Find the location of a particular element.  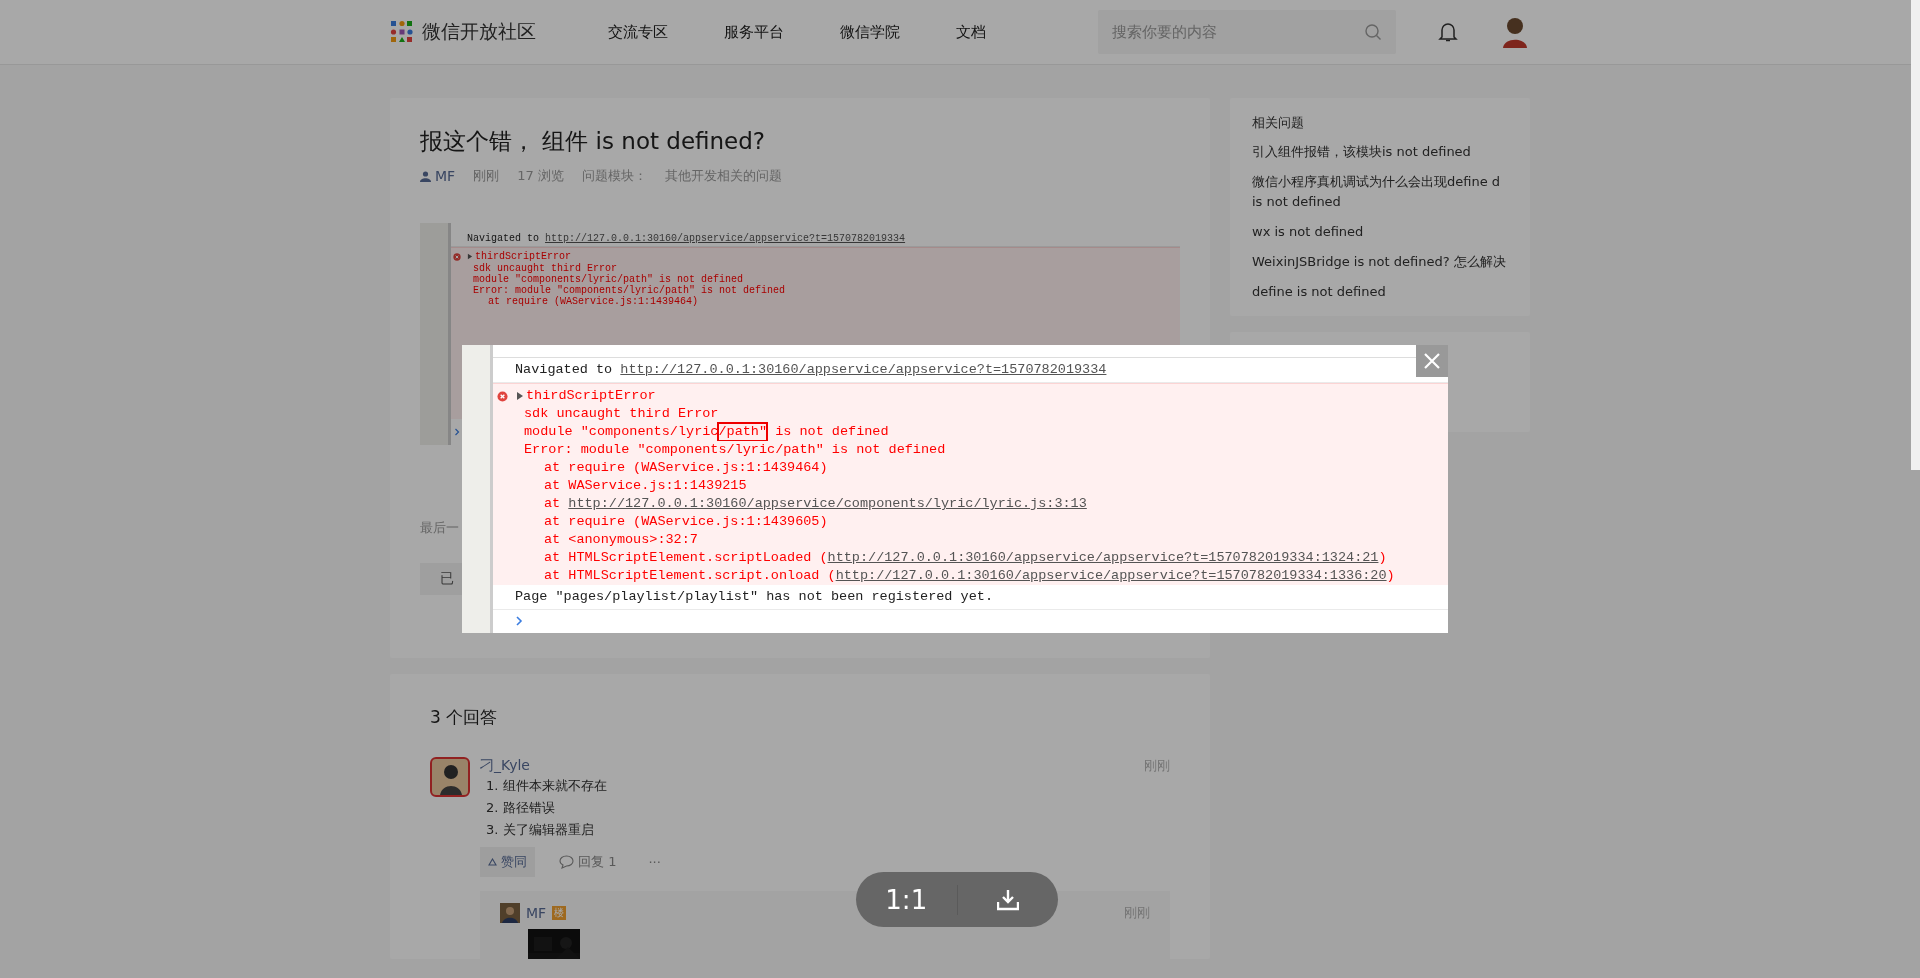

console-text: at <anonymous>:32:7 is located at coordinates (621, 540).